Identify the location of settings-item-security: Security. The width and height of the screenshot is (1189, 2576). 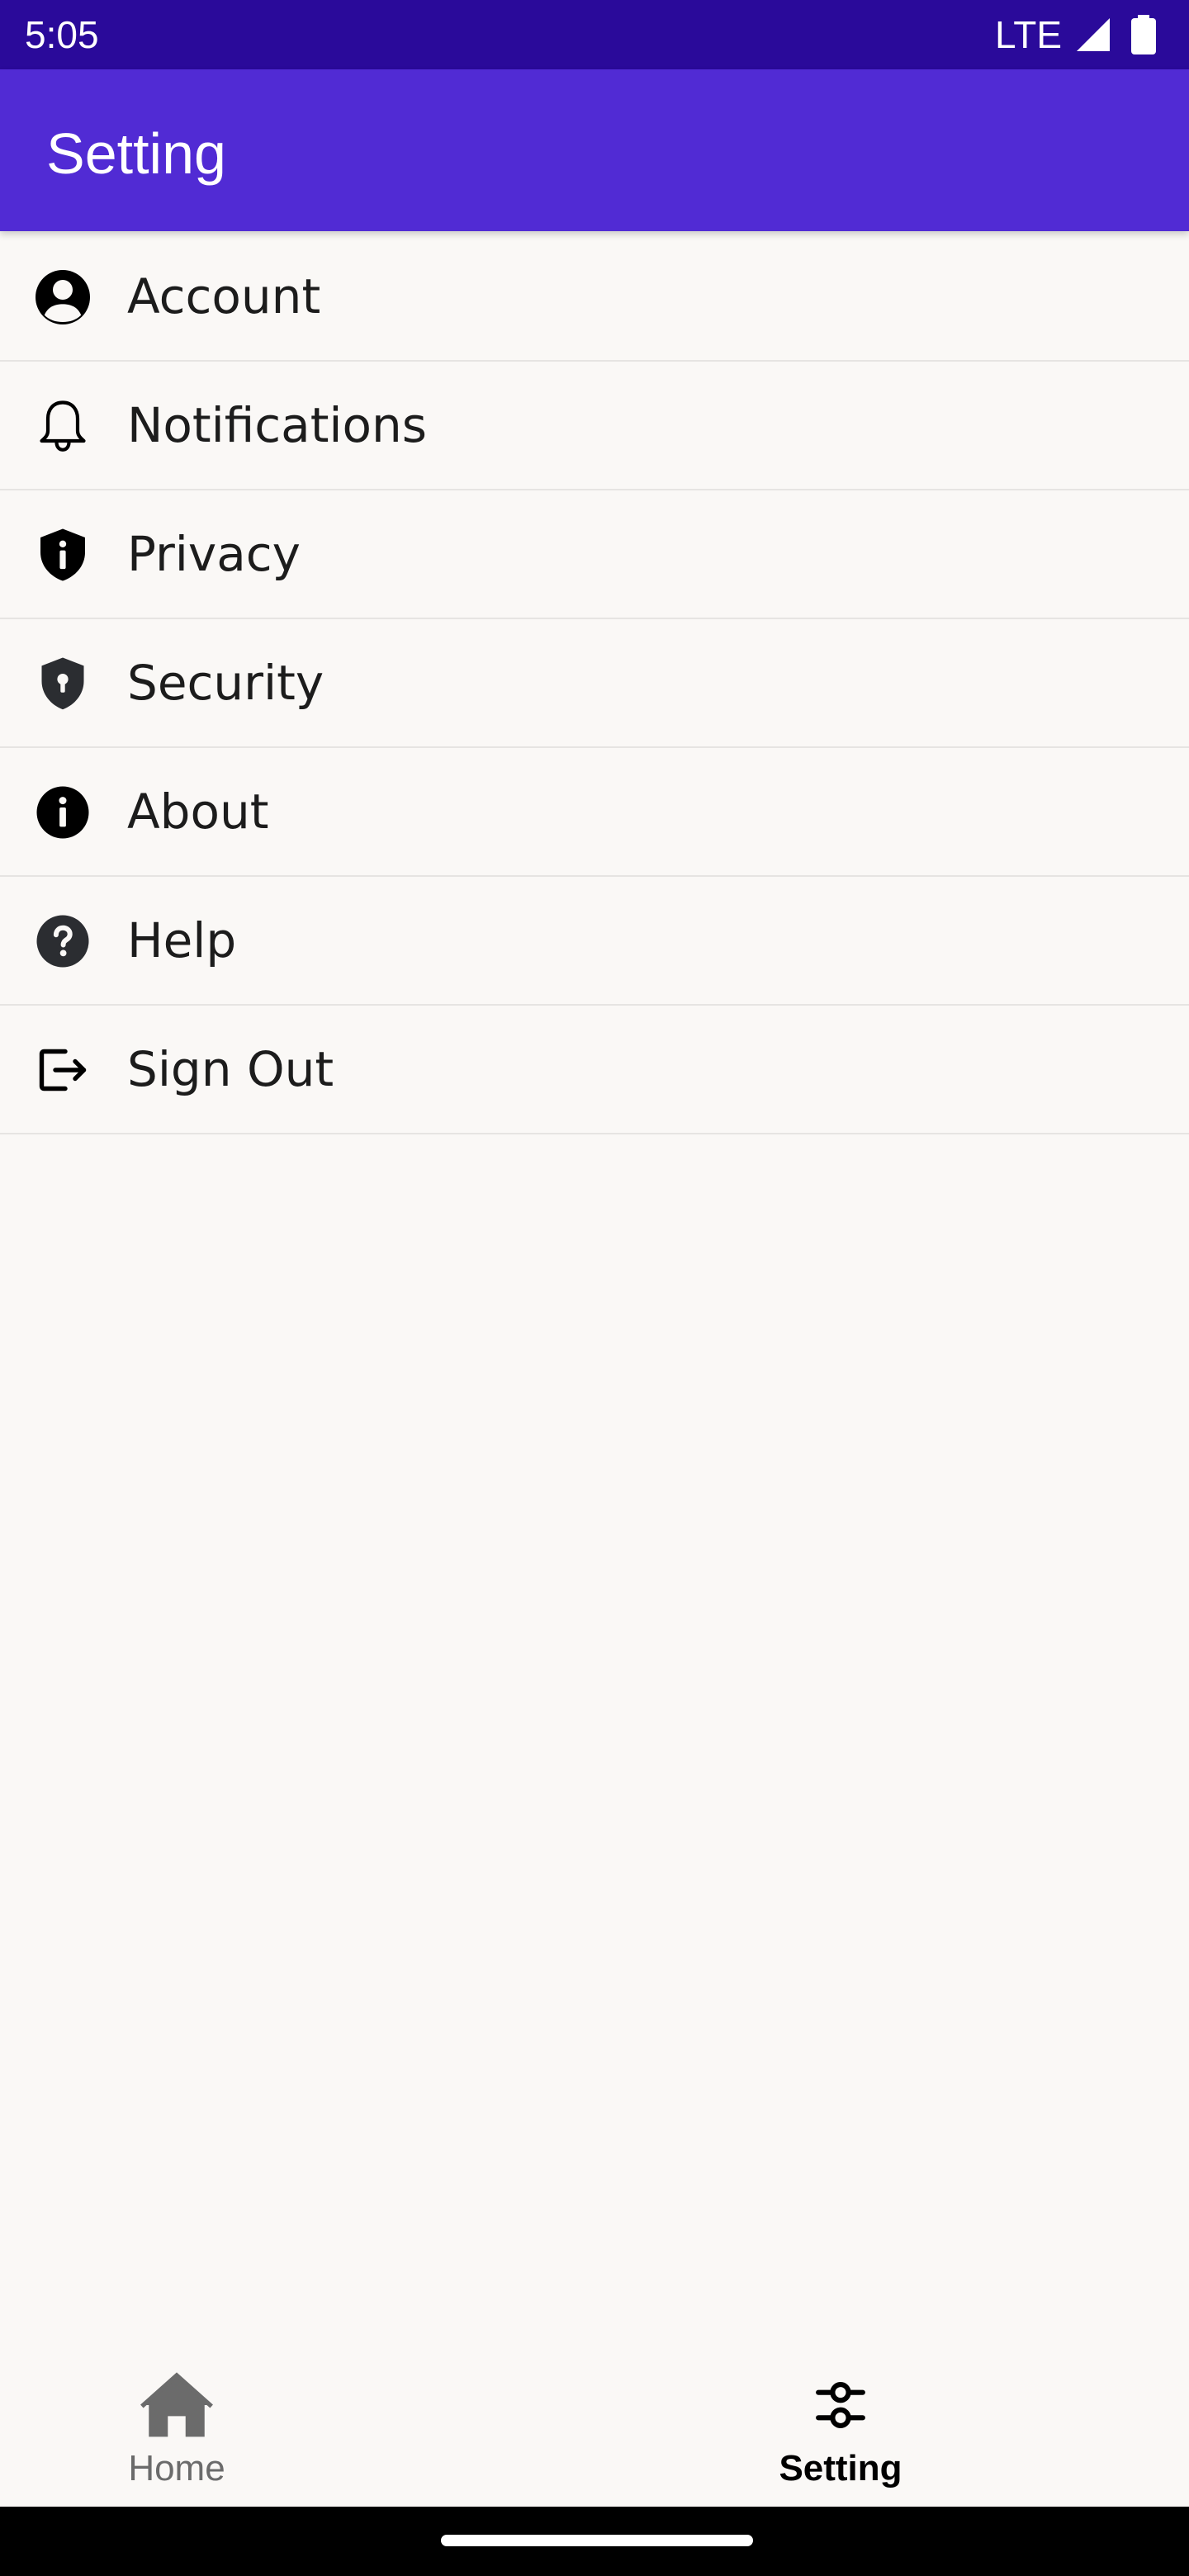
(594, 683).